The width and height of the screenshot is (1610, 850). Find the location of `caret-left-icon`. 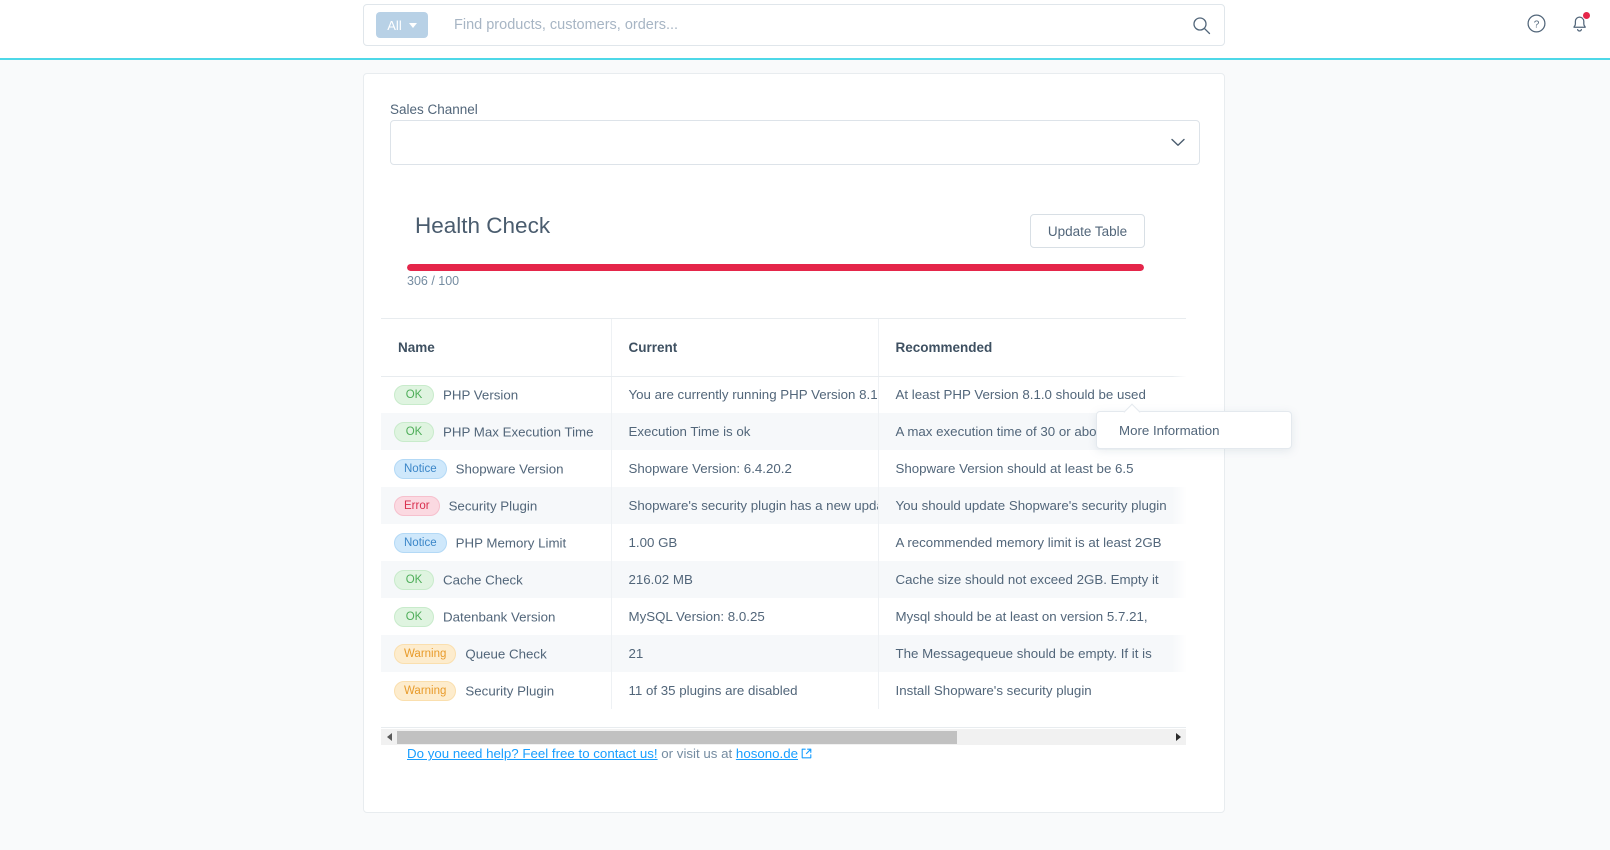

caret-left-icon is located at coordinates (389, 737).